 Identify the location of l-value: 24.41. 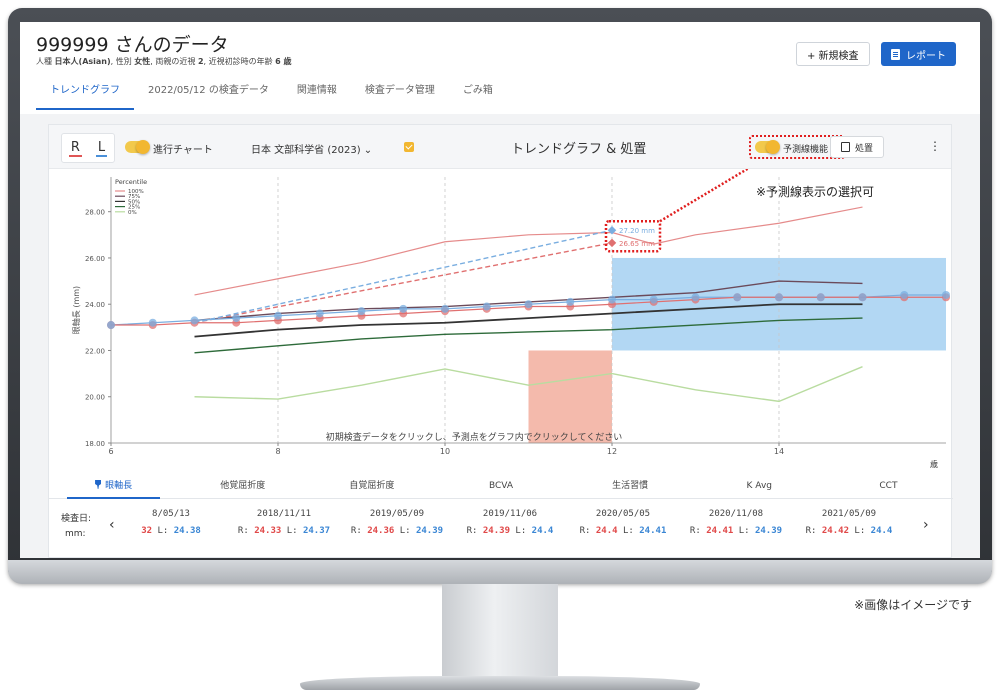
(653, 531).